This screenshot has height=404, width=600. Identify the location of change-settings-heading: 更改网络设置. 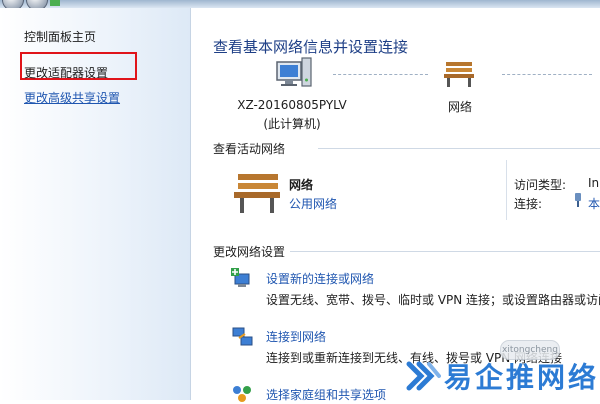
(249, 252).